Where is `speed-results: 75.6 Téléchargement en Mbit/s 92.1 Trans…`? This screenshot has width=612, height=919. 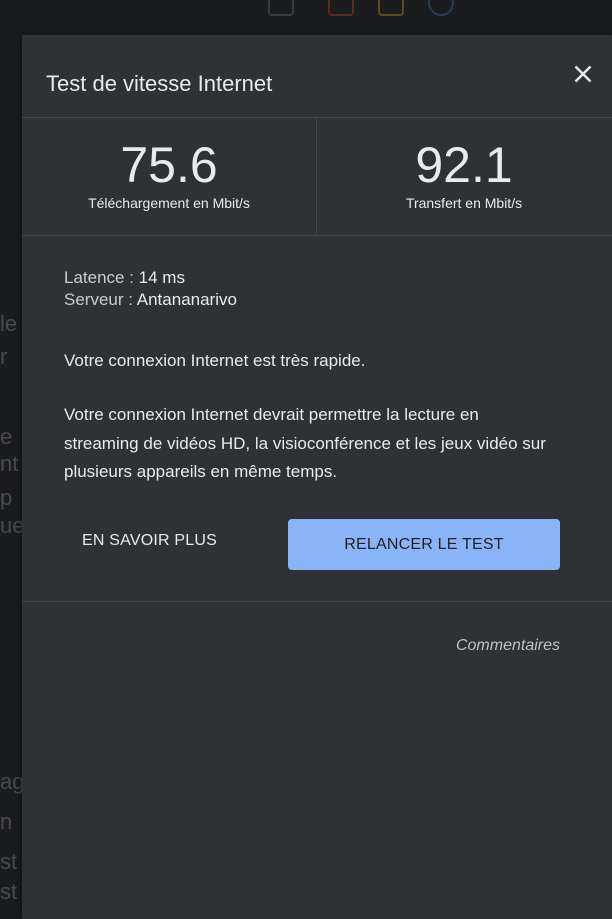 speed-results: 75.6 Téléchargement en Mbit/s 92.1 Trans… is located at coordinates (317, 177).